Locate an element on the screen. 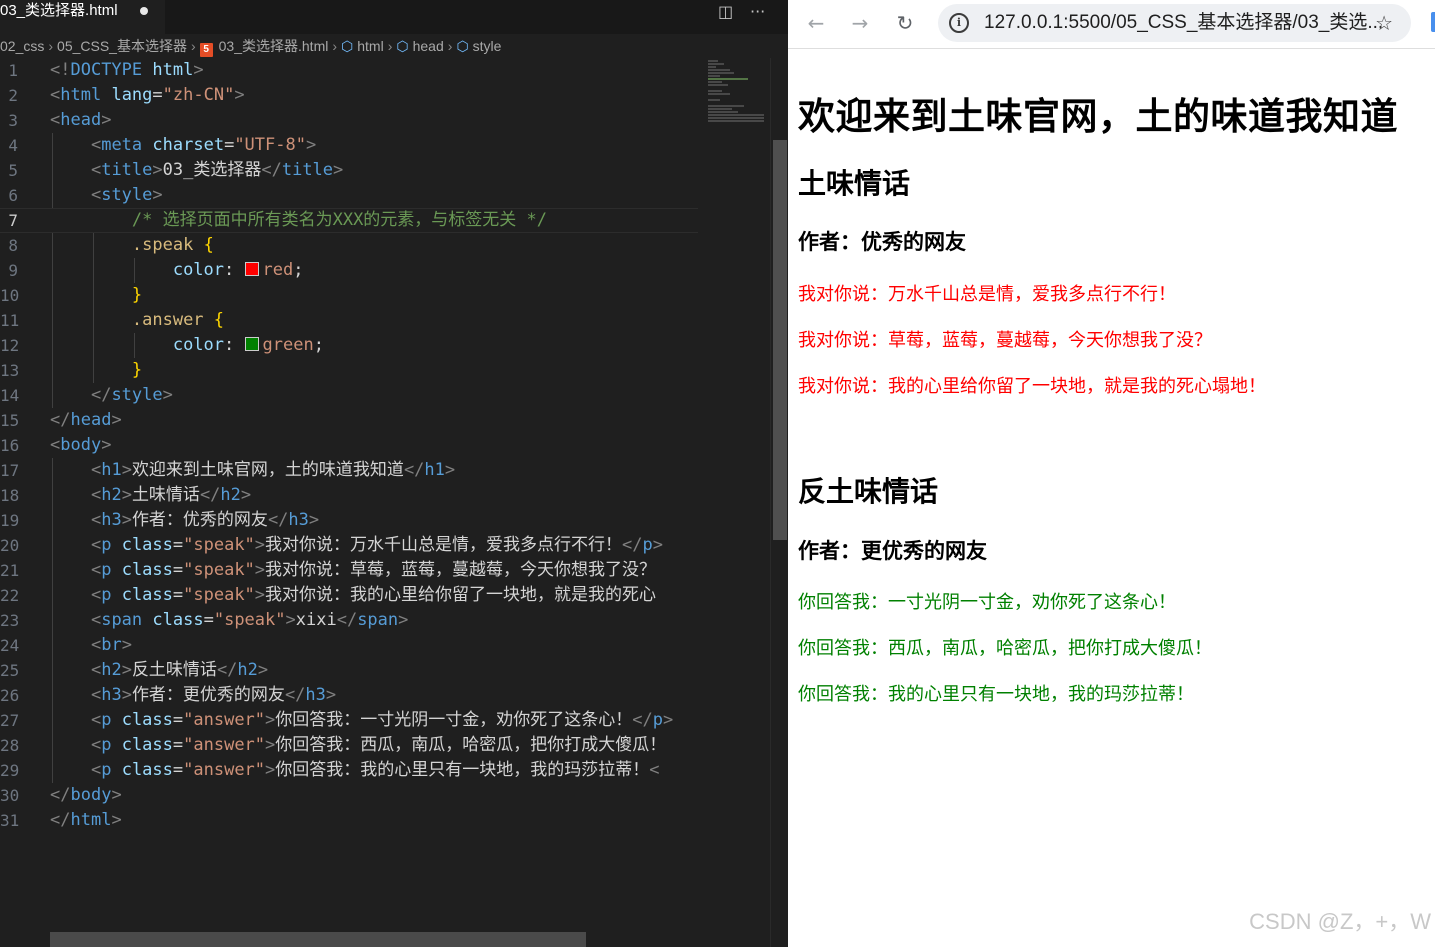 Image resolution: width=1435 pixels, height=947 pixels. line-number: 26 is located at coordinates (10, 695).